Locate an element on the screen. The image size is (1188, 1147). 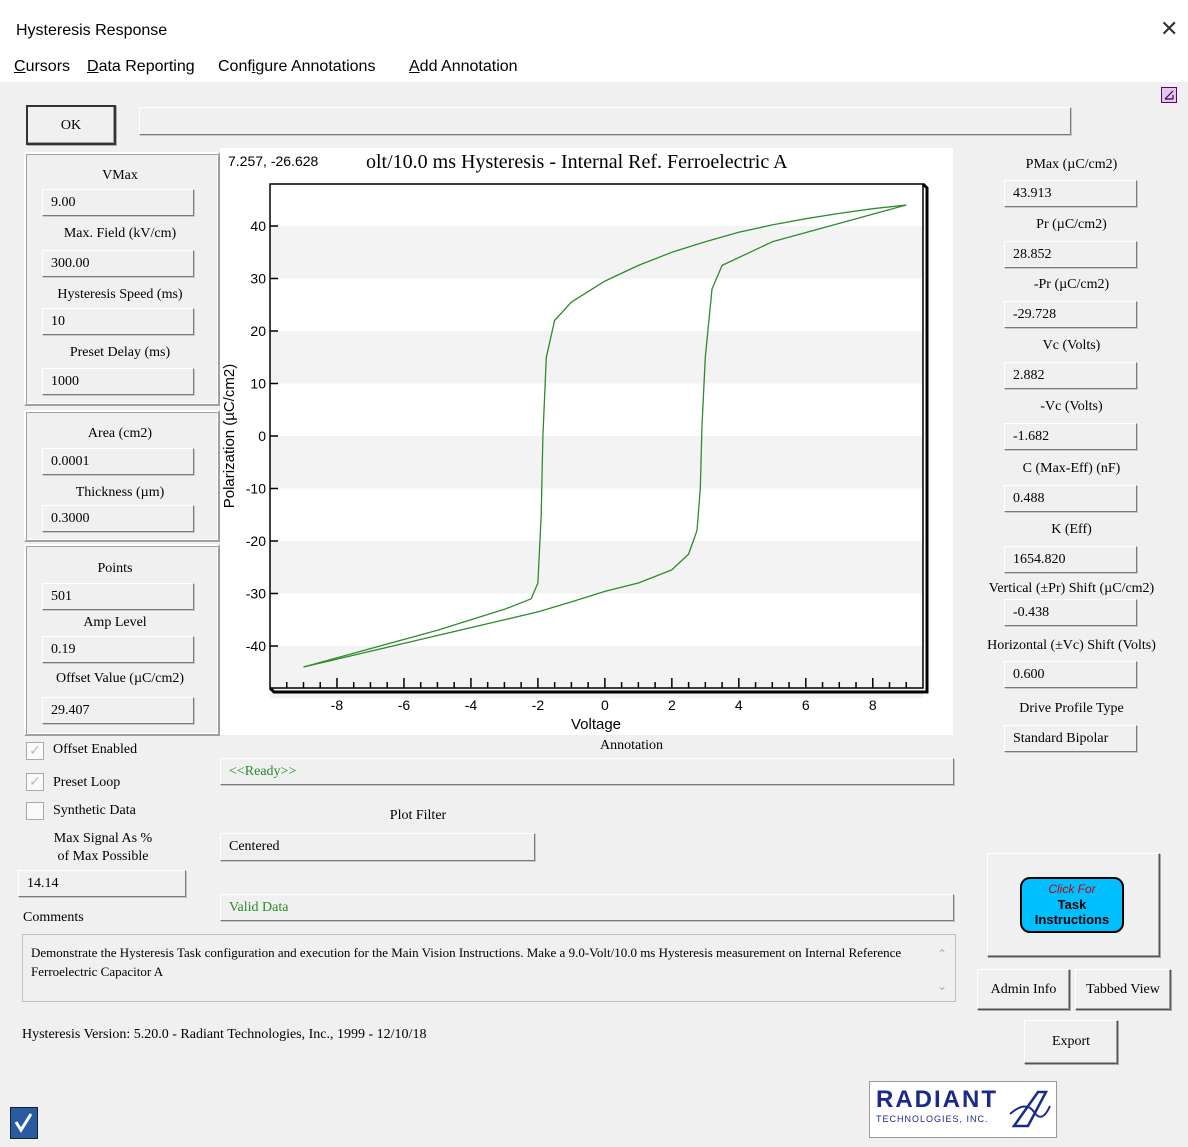
x-tick-label: 8 is located at coordinates (873, 705).